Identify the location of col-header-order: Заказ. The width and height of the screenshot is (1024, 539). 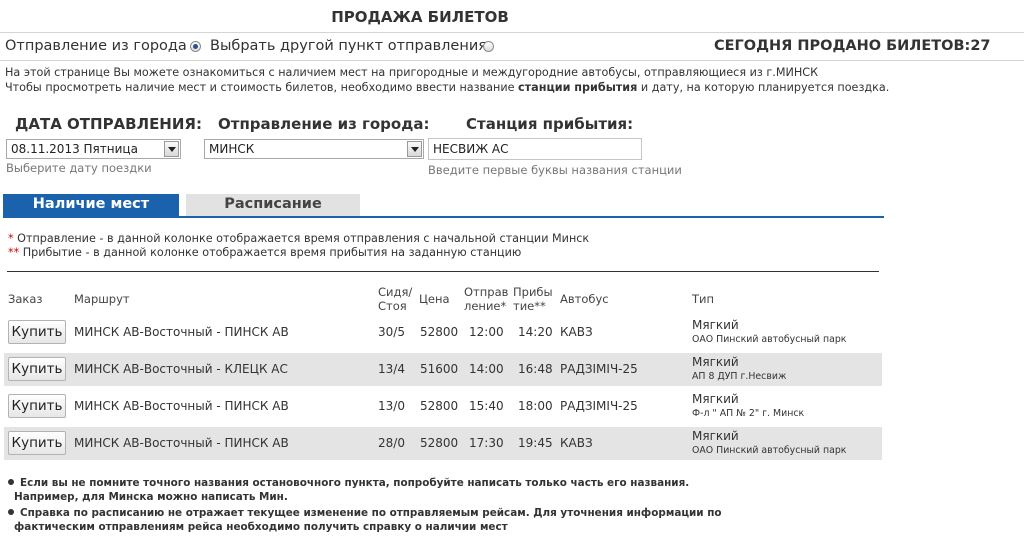
(25, 299).